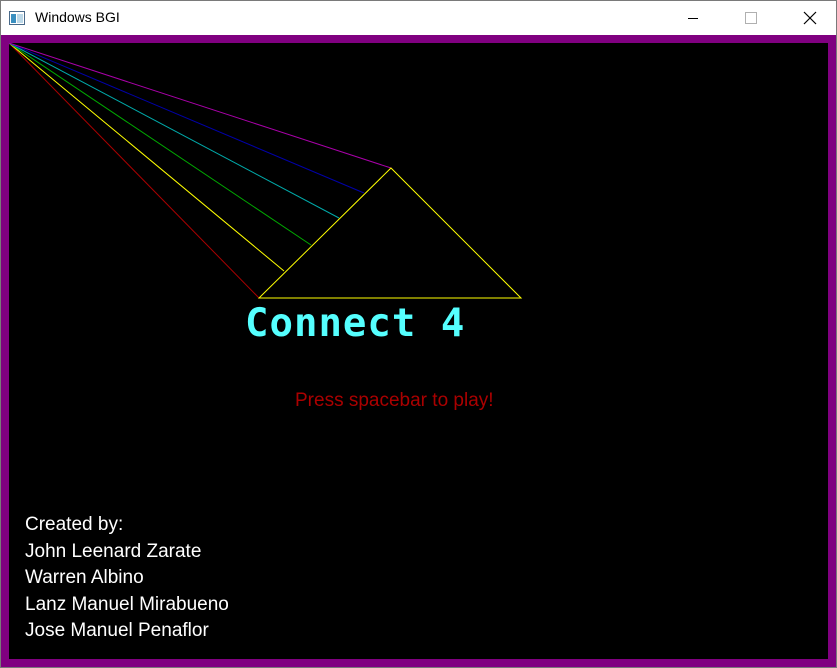  I want to click on credits-heading: Created by:, so click(74, 524).